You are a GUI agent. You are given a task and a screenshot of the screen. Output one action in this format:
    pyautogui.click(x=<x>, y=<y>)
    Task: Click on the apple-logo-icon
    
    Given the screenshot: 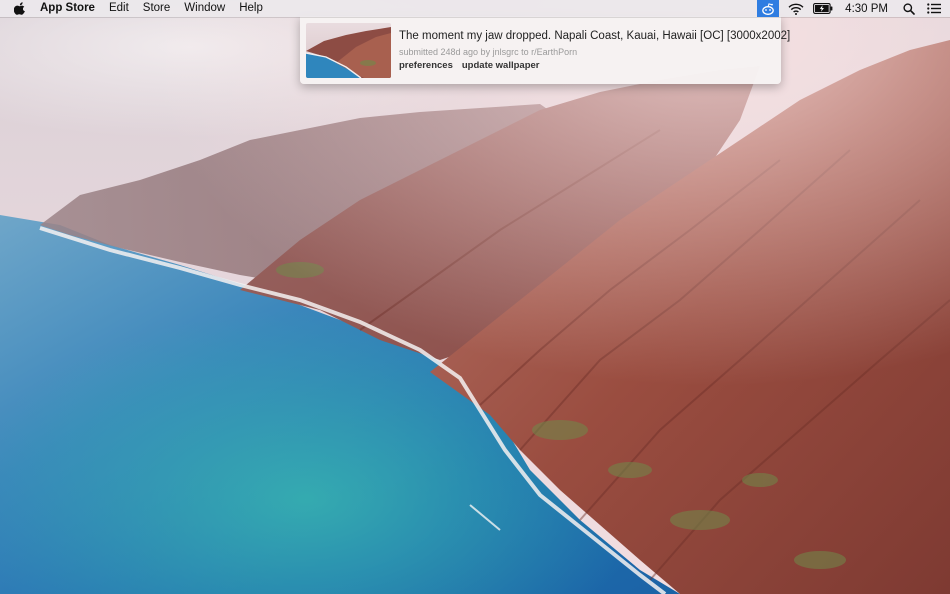 What is the action you would take?
    pyautogui.click(x=21, y=8)
    